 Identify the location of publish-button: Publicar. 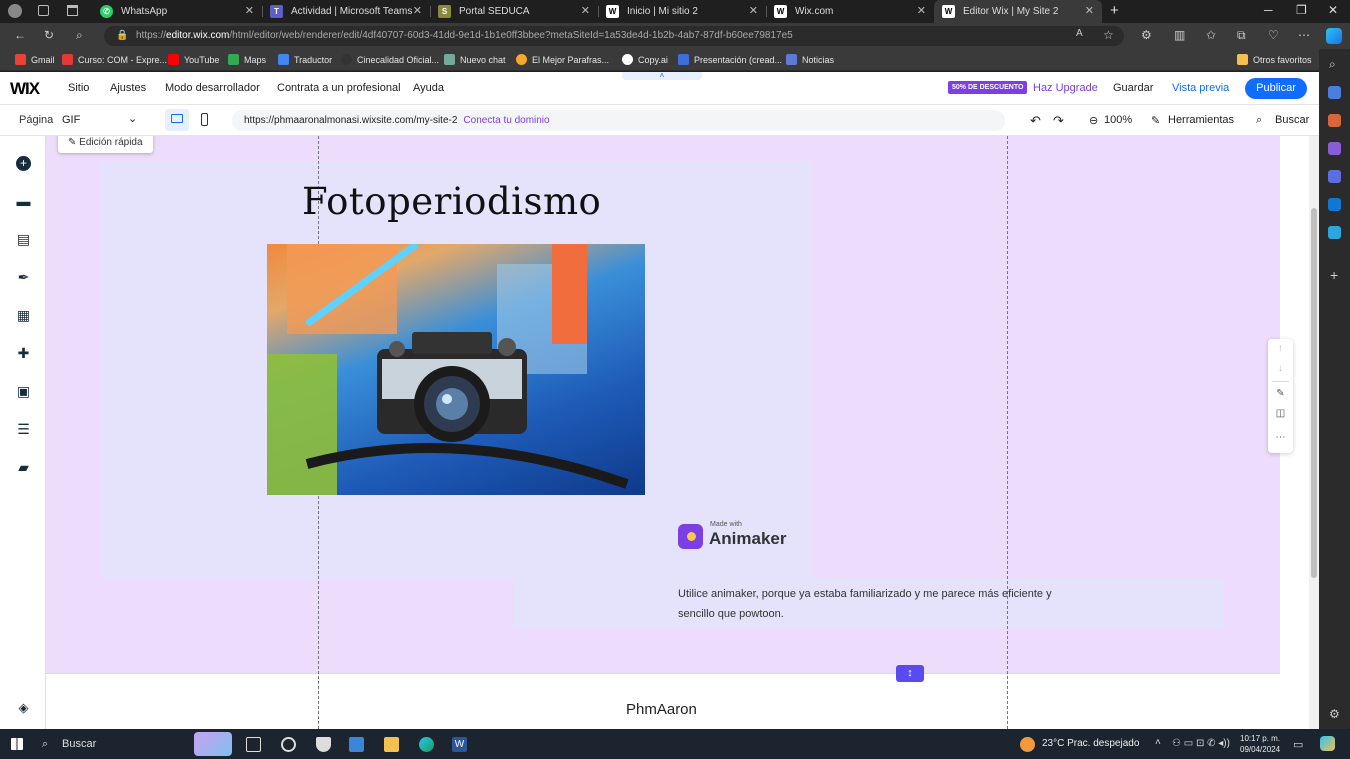
(1276, 88).